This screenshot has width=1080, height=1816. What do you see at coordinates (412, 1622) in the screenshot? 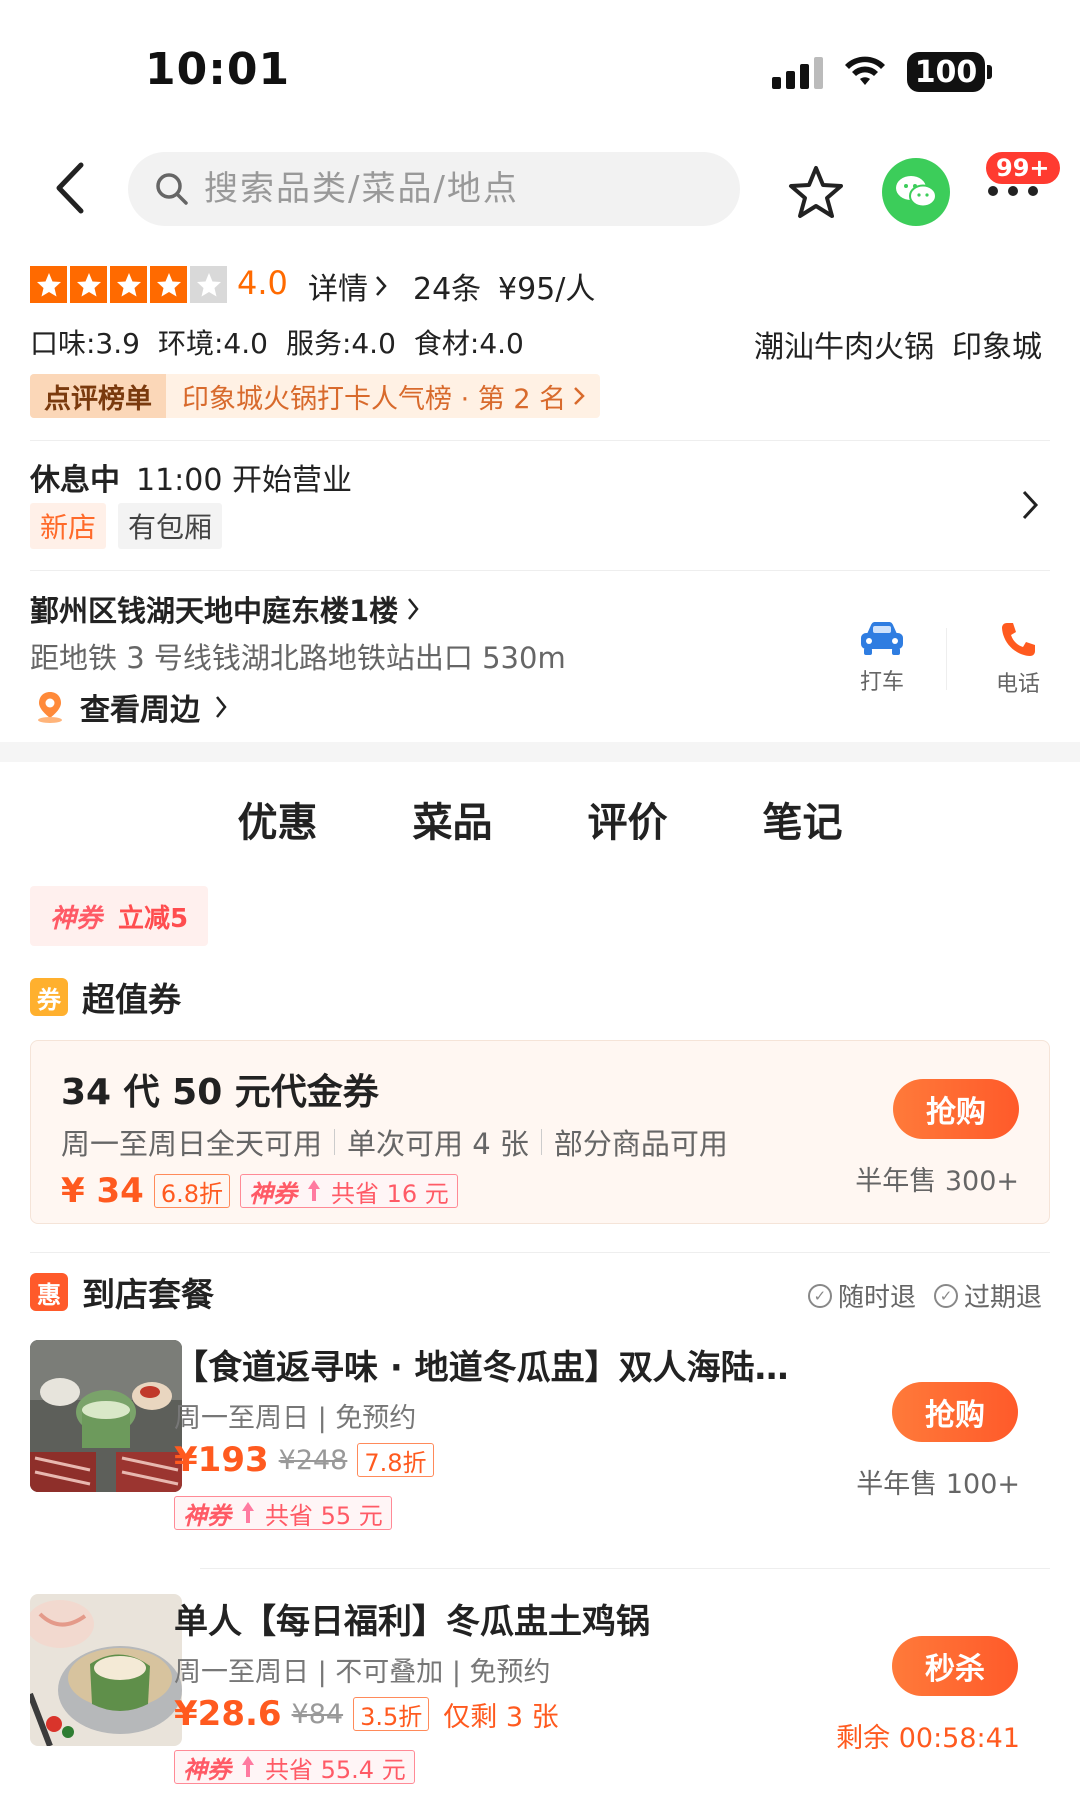
I see `package-title: 单人【每日福利】冬瓜盅土鸡锅` at bounding box center [412, 1622].